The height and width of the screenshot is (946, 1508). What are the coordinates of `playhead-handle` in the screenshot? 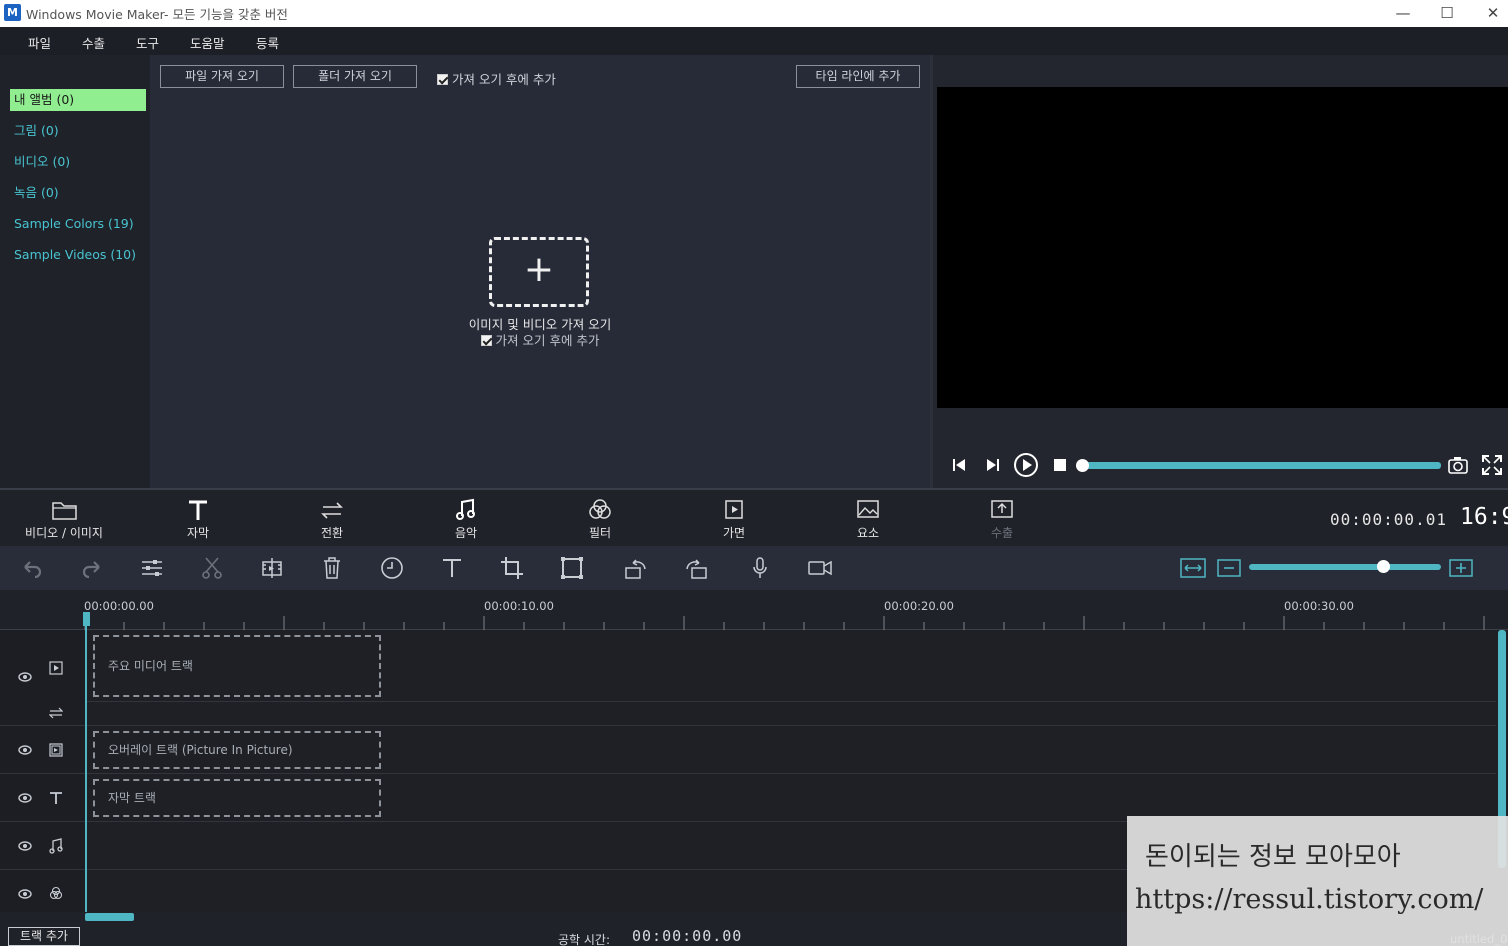 It's located at (86, 619).